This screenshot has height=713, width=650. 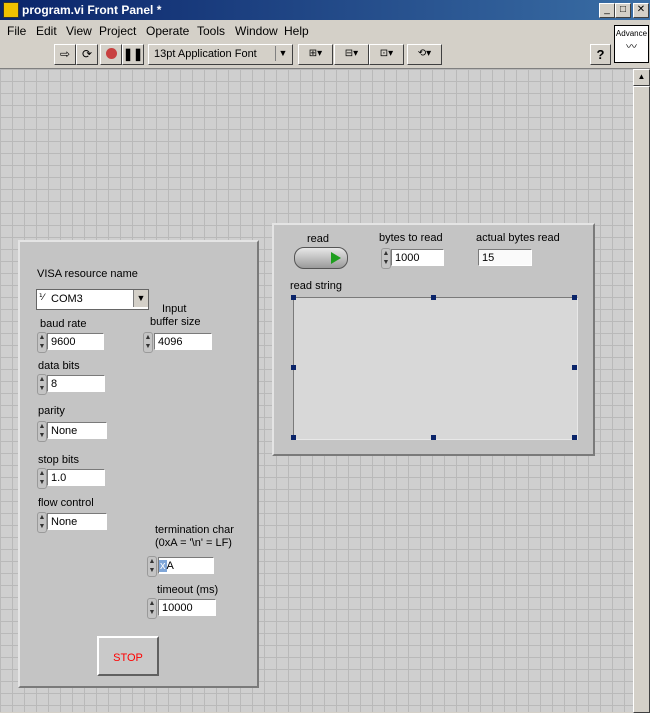 I want to click on close-button: ✕, so click(x=641, y=10).